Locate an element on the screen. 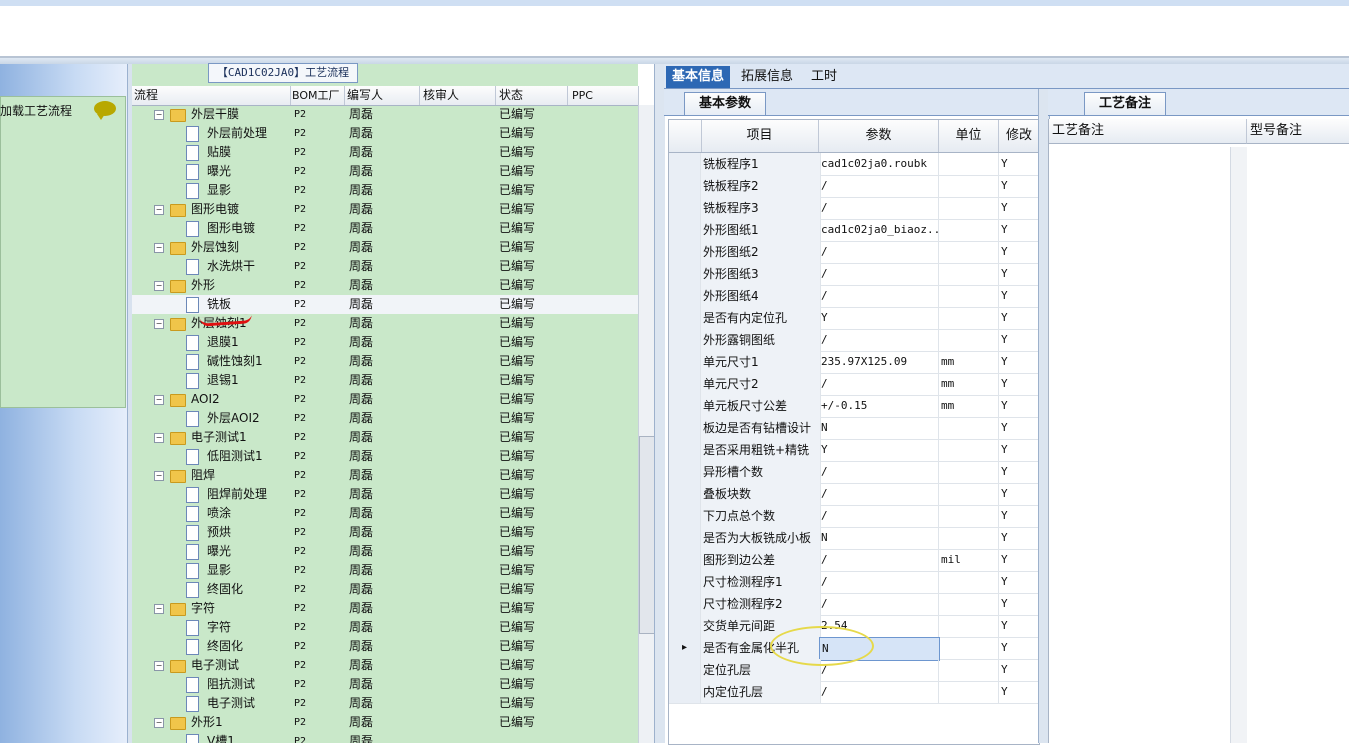 The image size is (1349, 745). tree-step-row: 预烘 P2 周磊 已编写 is located at coordinates (385, 532).